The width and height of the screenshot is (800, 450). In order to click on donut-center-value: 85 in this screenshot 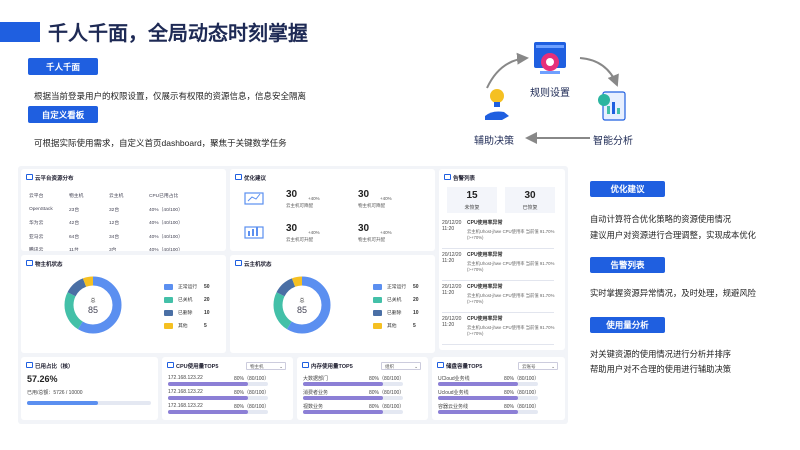, I will do `click(301, 310)`.